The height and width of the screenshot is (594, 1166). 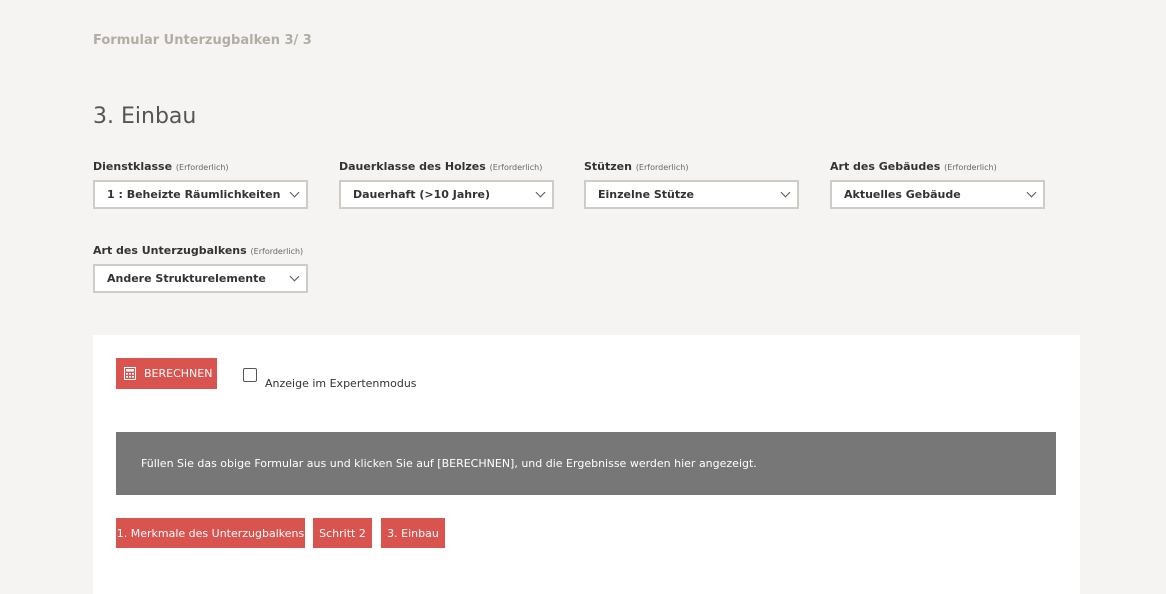 I want to click on field-label-text: Art des Gebäudes, so click(x=885, y=166).